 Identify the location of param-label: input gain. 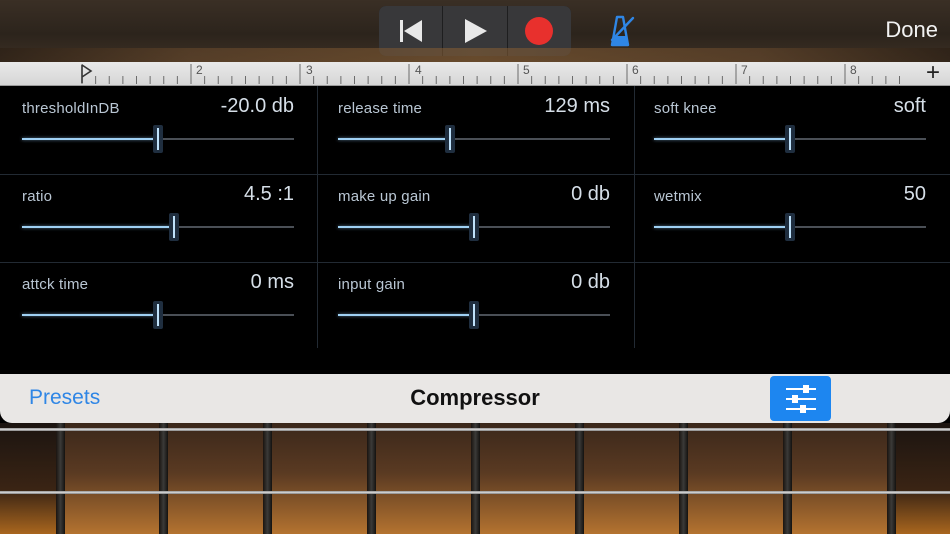
(372, 284).